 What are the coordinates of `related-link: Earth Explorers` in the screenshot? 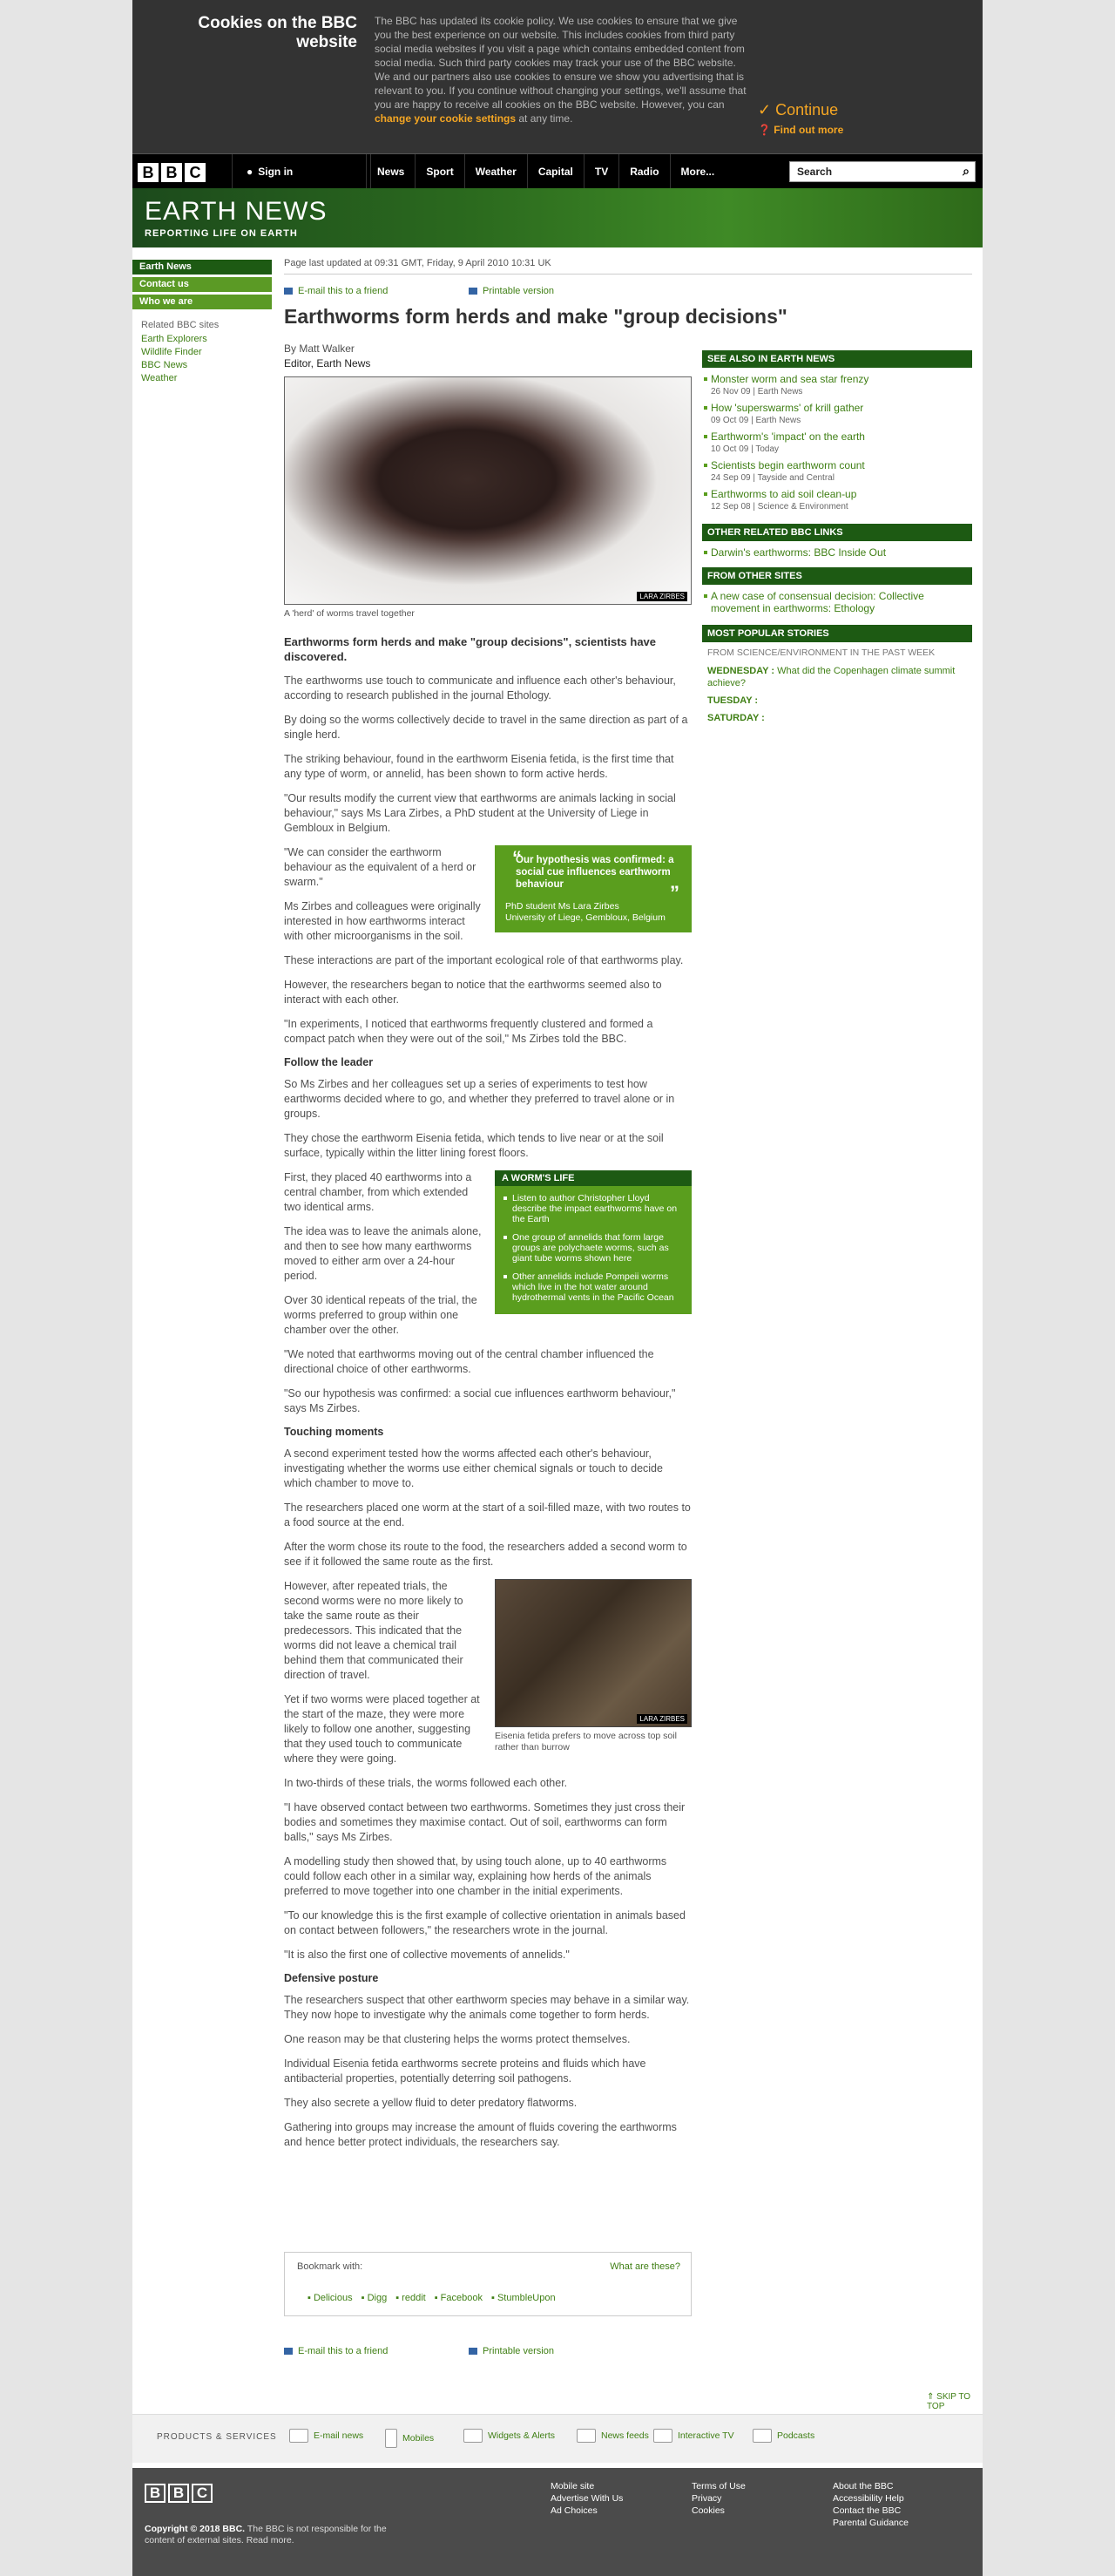 It's located at (206, 339).